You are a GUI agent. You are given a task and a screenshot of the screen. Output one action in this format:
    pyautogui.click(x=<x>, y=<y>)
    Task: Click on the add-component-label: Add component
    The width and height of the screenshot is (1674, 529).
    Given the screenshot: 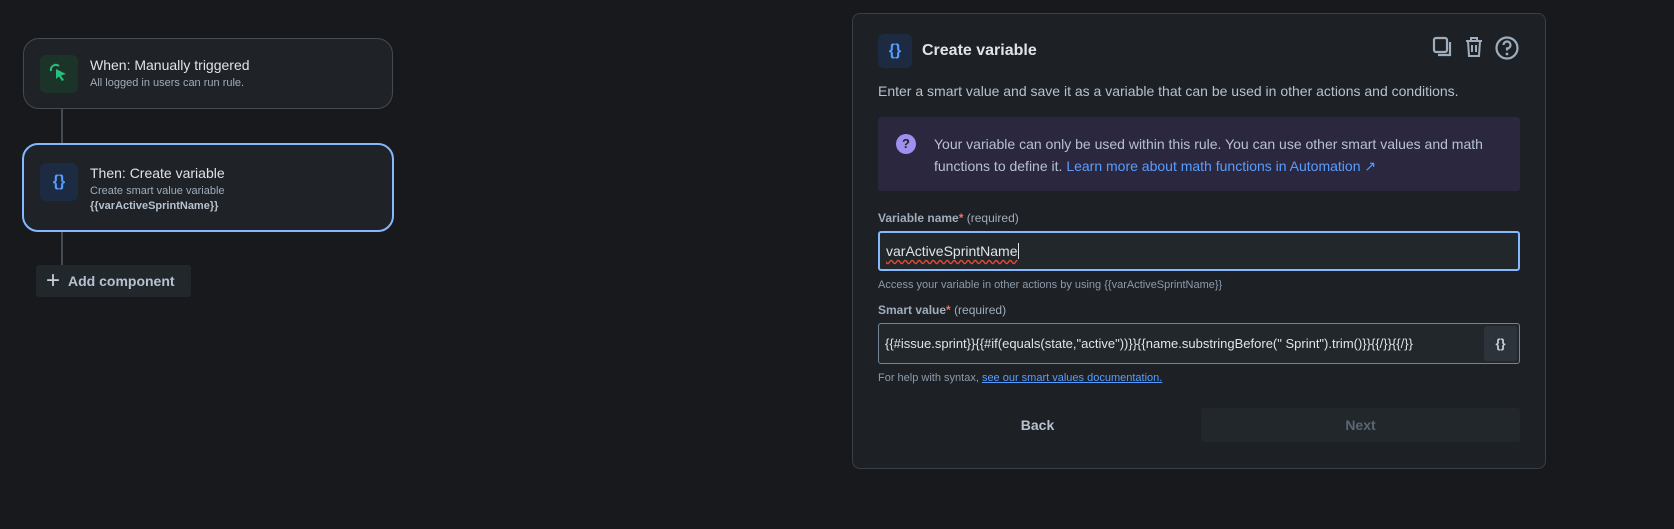 What is the action you would take?
    pyautogui.click(x=121, y=281)
    